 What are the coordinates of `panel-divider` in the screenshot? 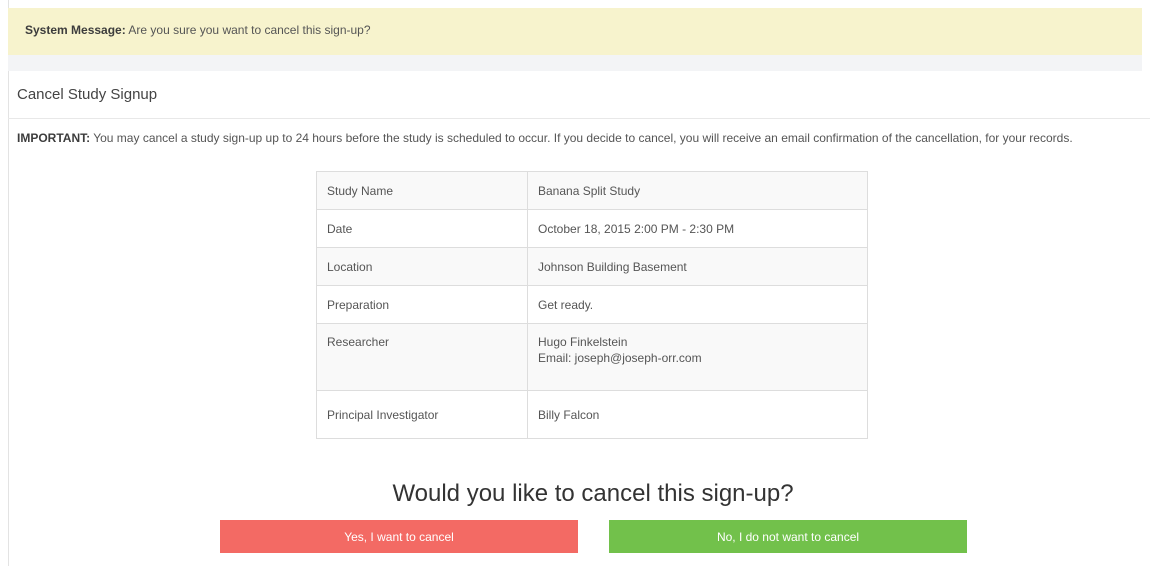 It's located at (579, 118).